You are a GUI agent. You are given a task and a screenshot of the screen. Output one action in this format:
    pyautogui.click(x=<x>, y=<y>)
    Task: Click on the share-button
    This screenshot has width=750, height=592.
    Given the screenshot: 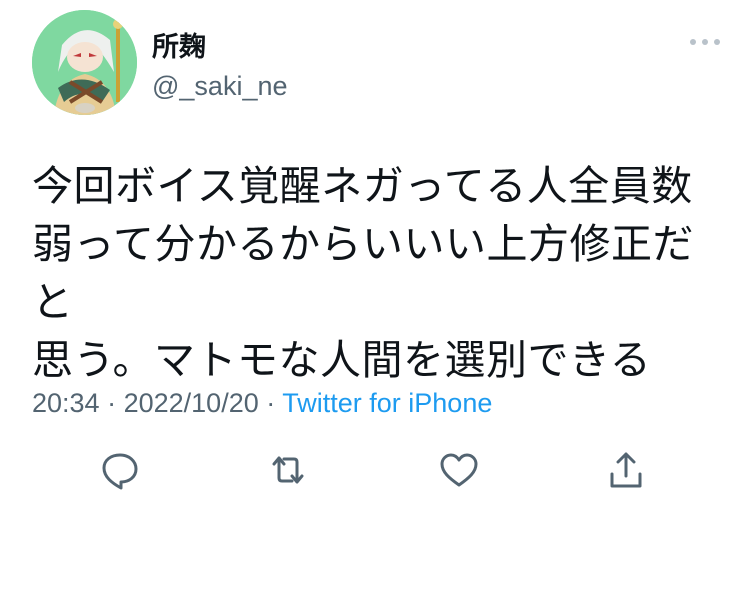 What is the action you would take?
    pyautogui.click(x=626, y=470)
    